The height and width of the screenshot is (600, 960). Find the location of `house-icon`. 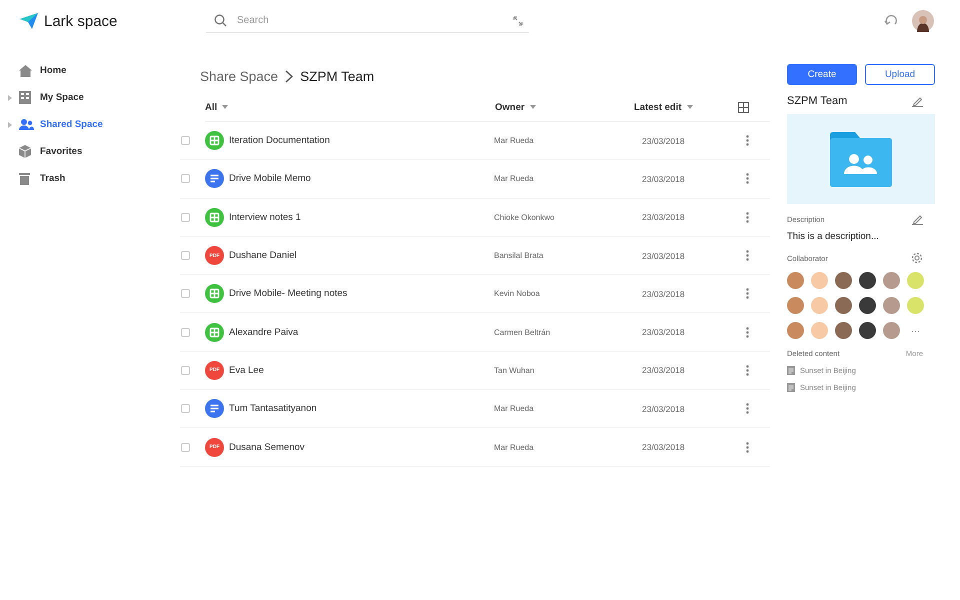

house-icon is located at coordinates (25, 70).